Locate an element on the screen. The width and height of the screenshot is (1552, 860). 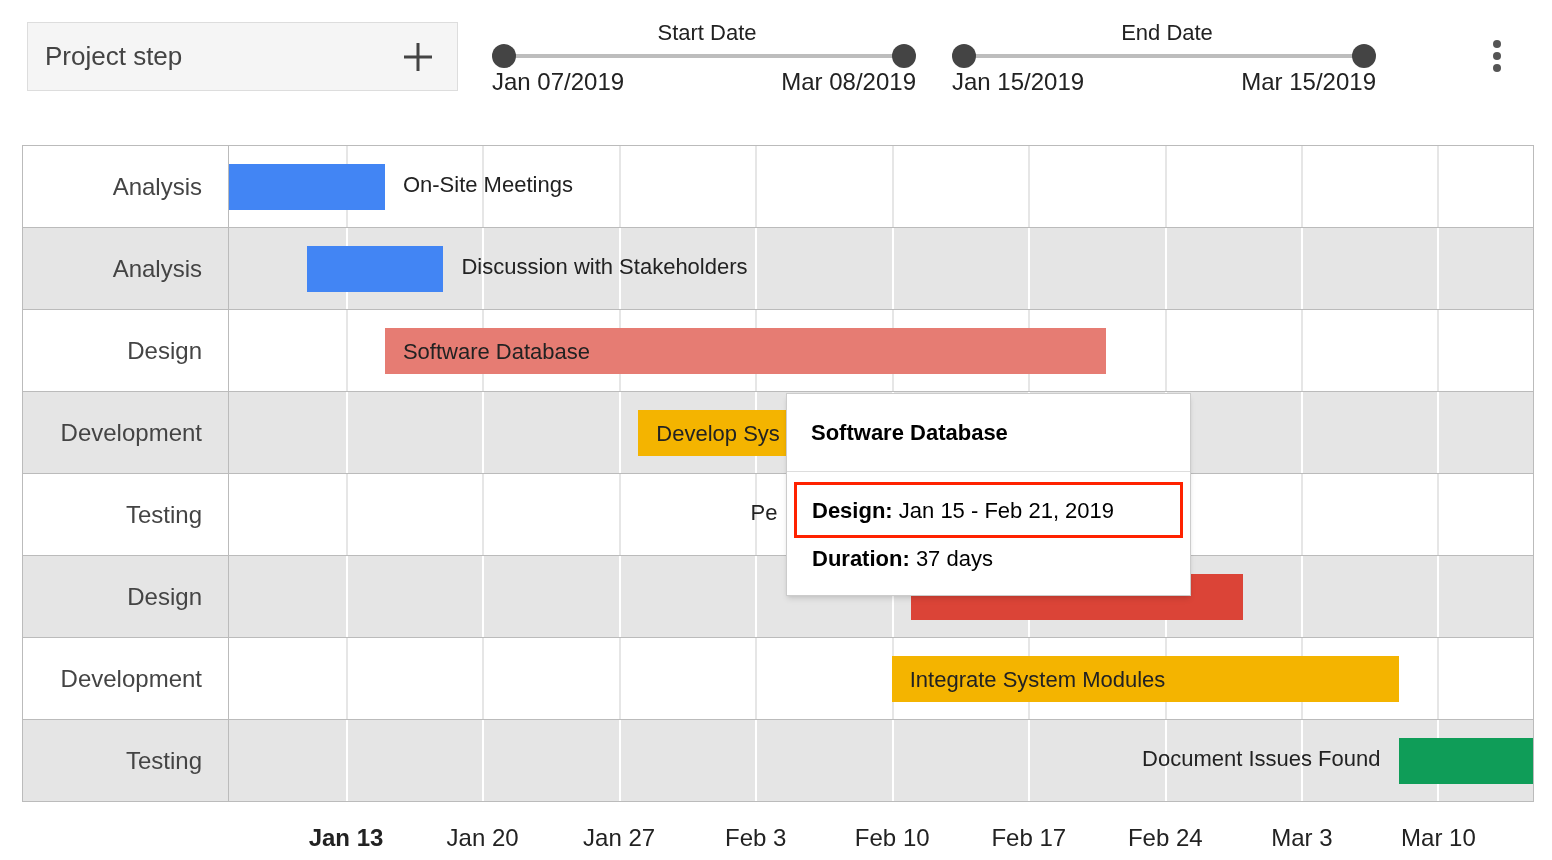
slider-min-label: Jan 15/2019 is located at coordinates (1018, 82).